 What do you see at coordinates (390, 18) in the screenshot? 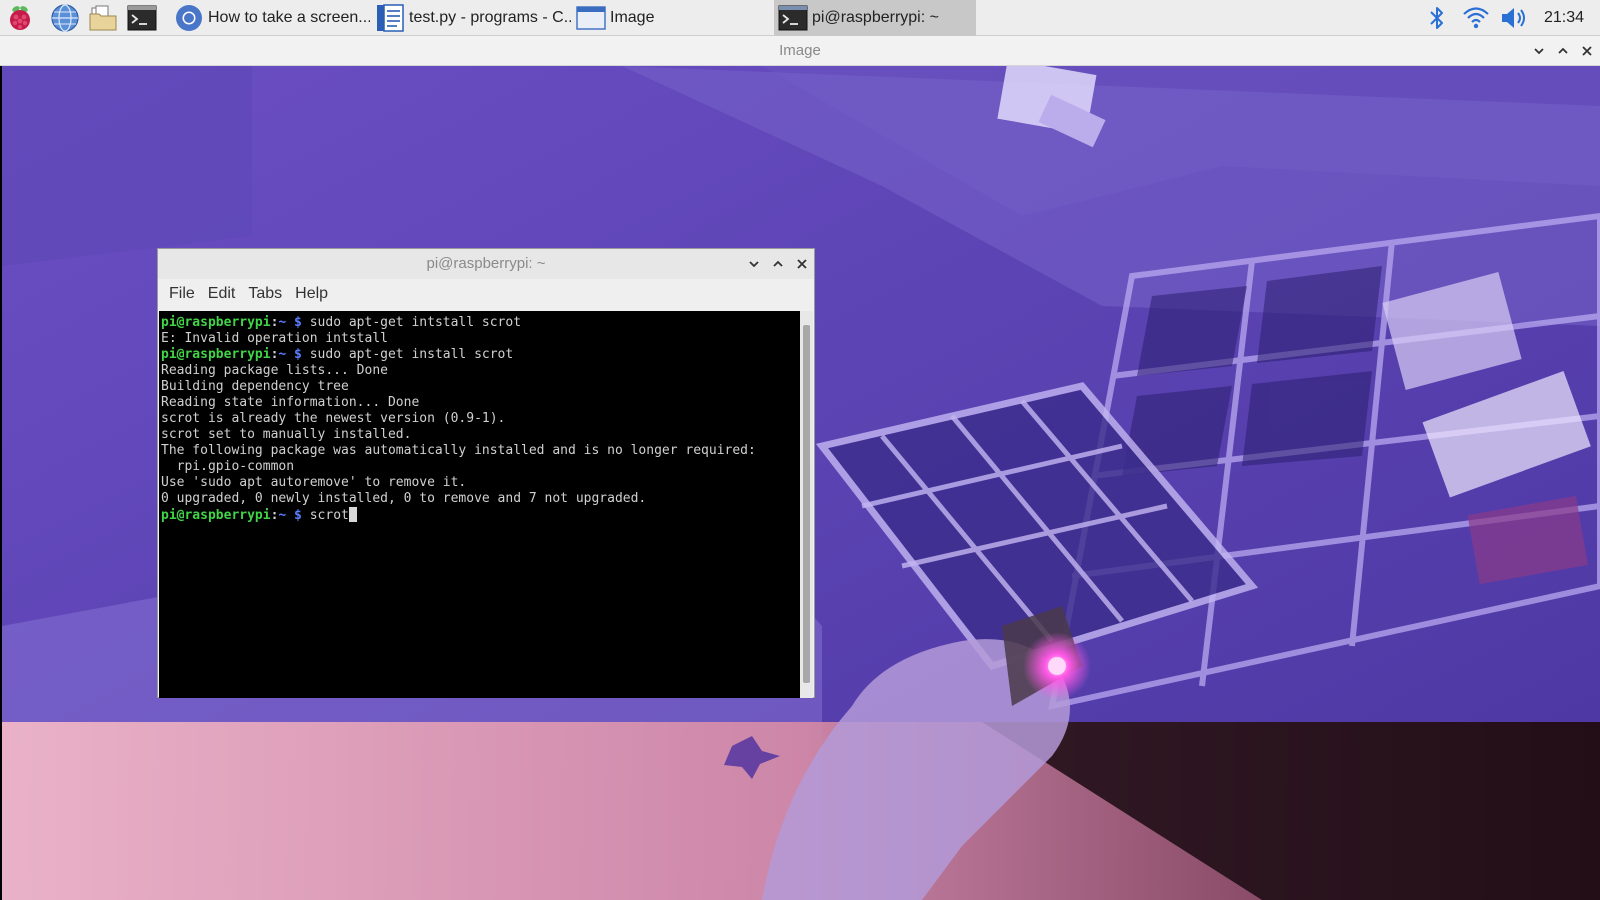
I see `text-editor-icon` at bounding box center [390, 18].